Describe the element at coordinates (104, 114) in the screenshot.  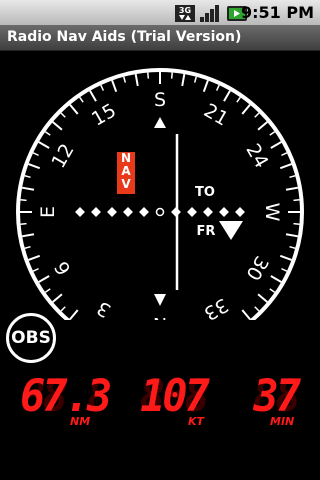
I see `heading-label: 15` at that location.